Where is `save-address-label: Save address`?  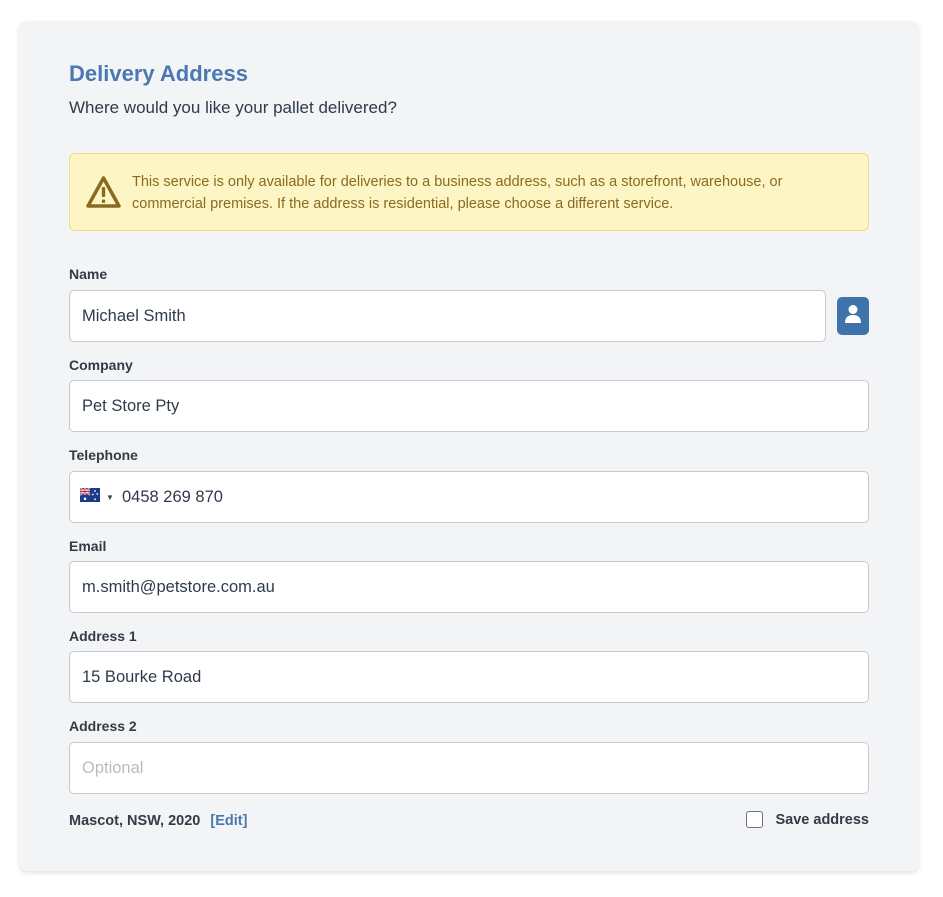 save-address-label: Save address is located at coordinates (822, 820).